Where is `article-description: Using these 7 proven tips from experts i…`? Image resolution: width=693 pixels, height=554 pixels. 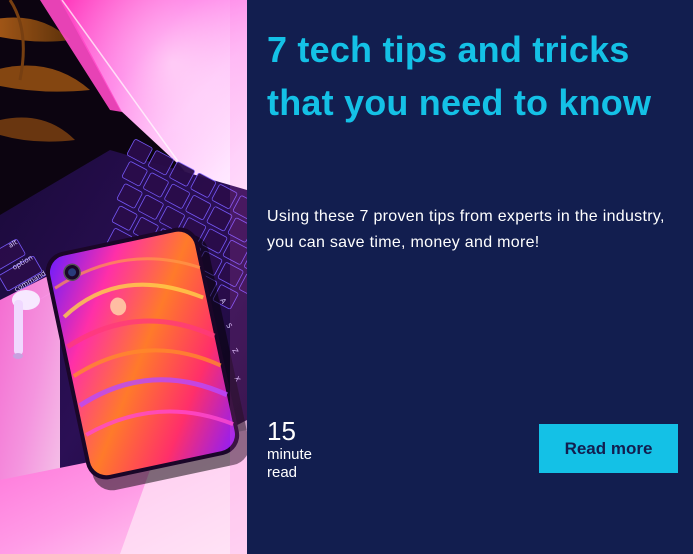
article-description: Using these 7 proven tips from experts i… is located at coordinates (466, 229).